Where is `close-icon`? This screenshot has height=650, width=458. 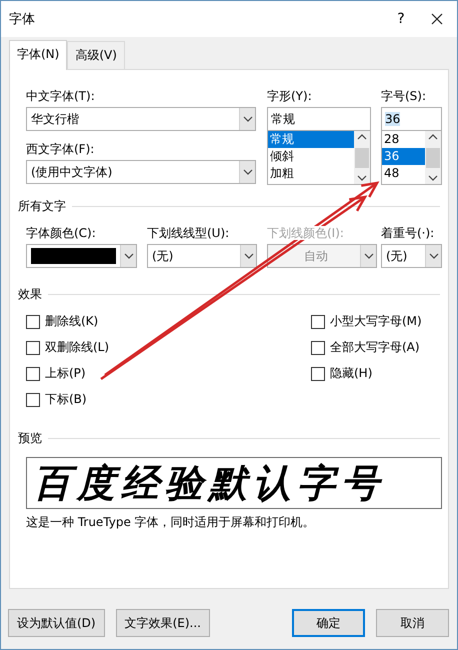 close-icon is located at coordinates (437, 19).